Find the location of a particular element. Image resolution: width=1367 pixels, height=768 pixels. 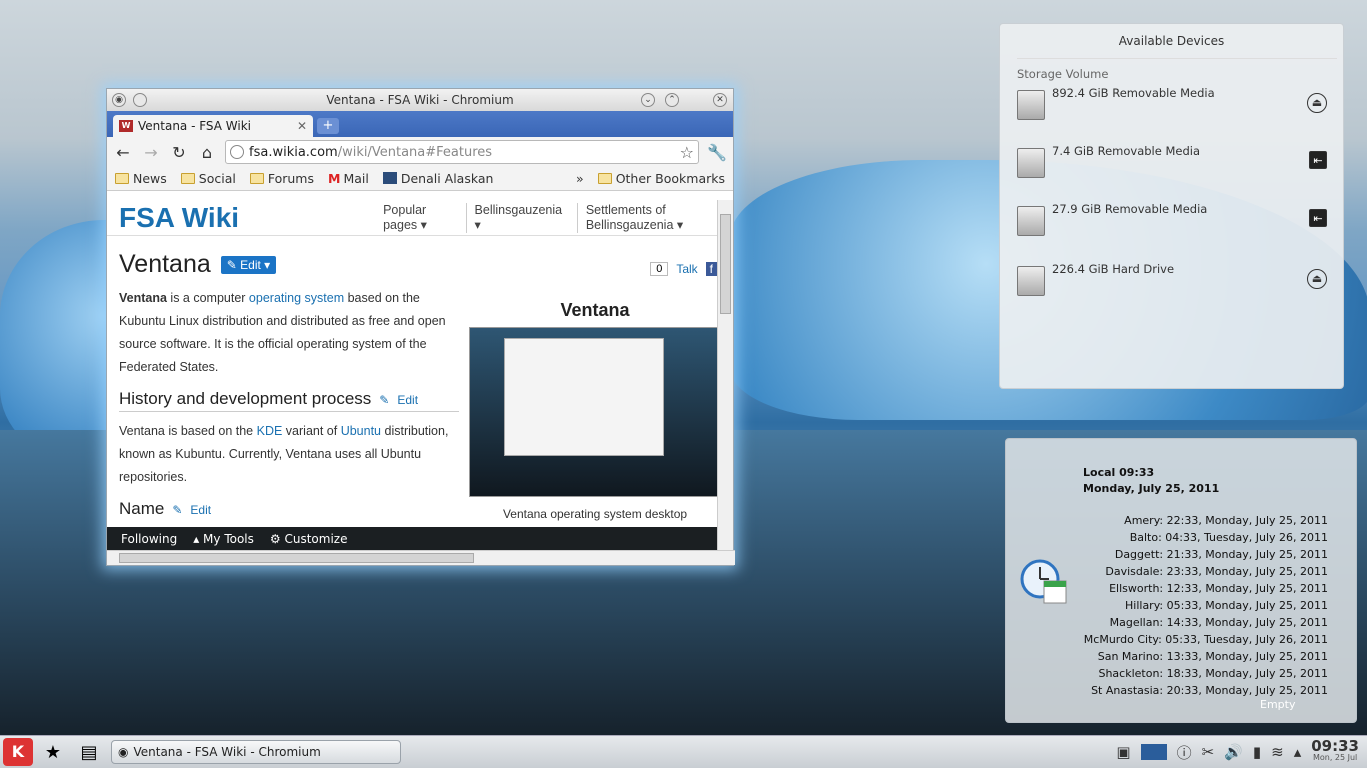

link-ubuntu: Ubuntu is located at coordinates (361, 431).